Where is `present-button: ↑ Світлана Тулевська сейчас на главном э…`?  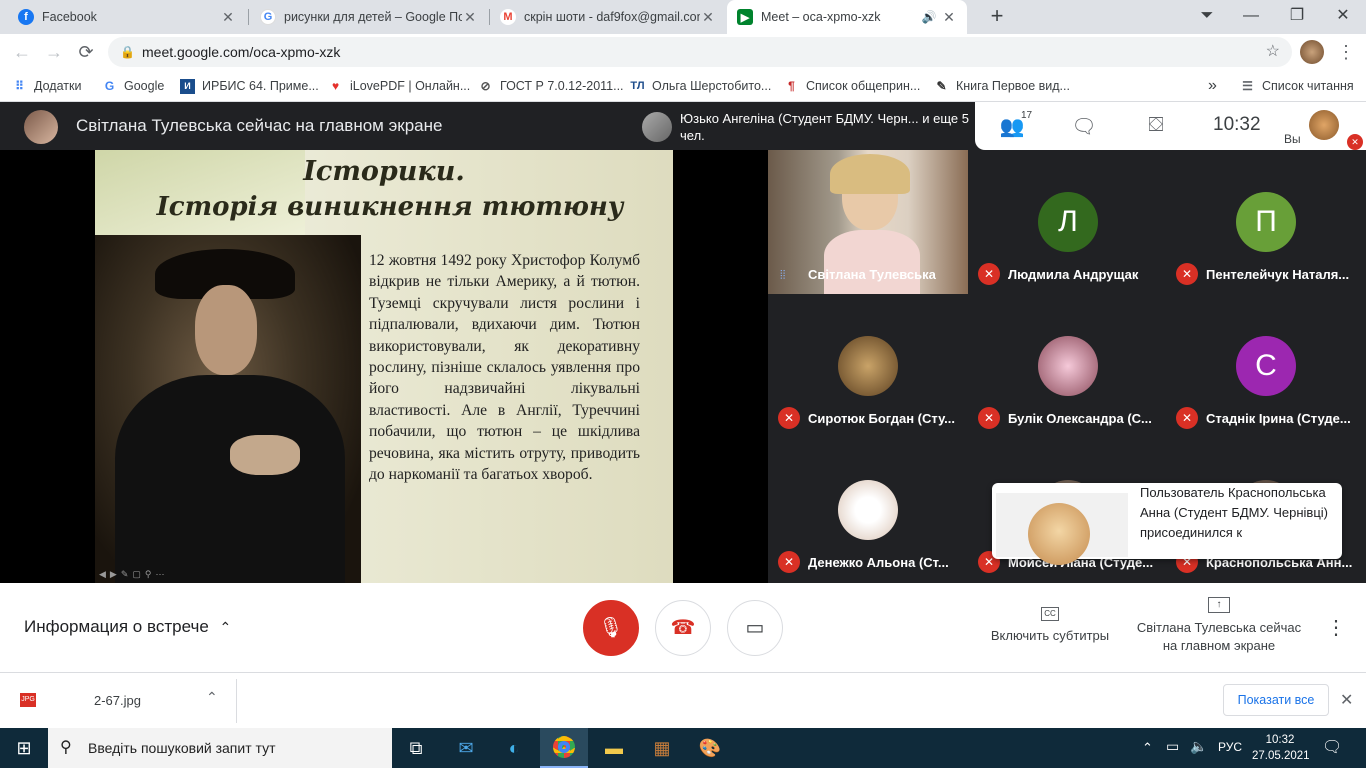
present-button: ↑ Світлана Тулевська сейчас на главном э… is located at coordinates (1219, 625).